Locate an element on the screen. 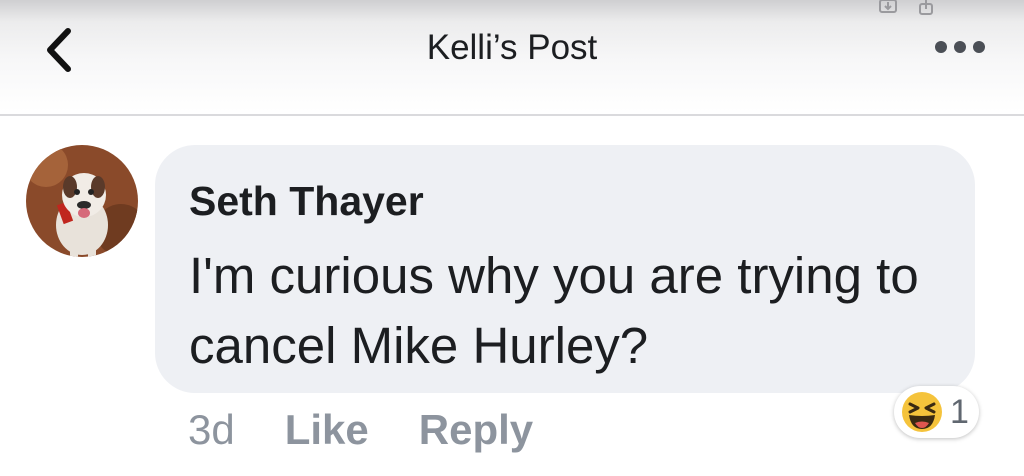 The width and height of the screenshot is (1024, 476). dog-avatar-image is located at coordinates (82, 201).